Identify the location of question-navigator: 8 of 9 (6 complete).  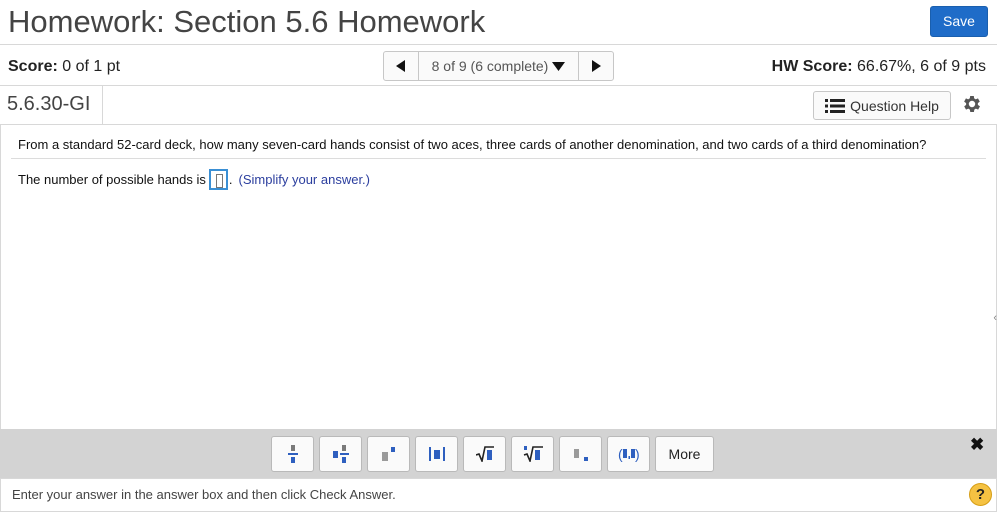
(498, 66).